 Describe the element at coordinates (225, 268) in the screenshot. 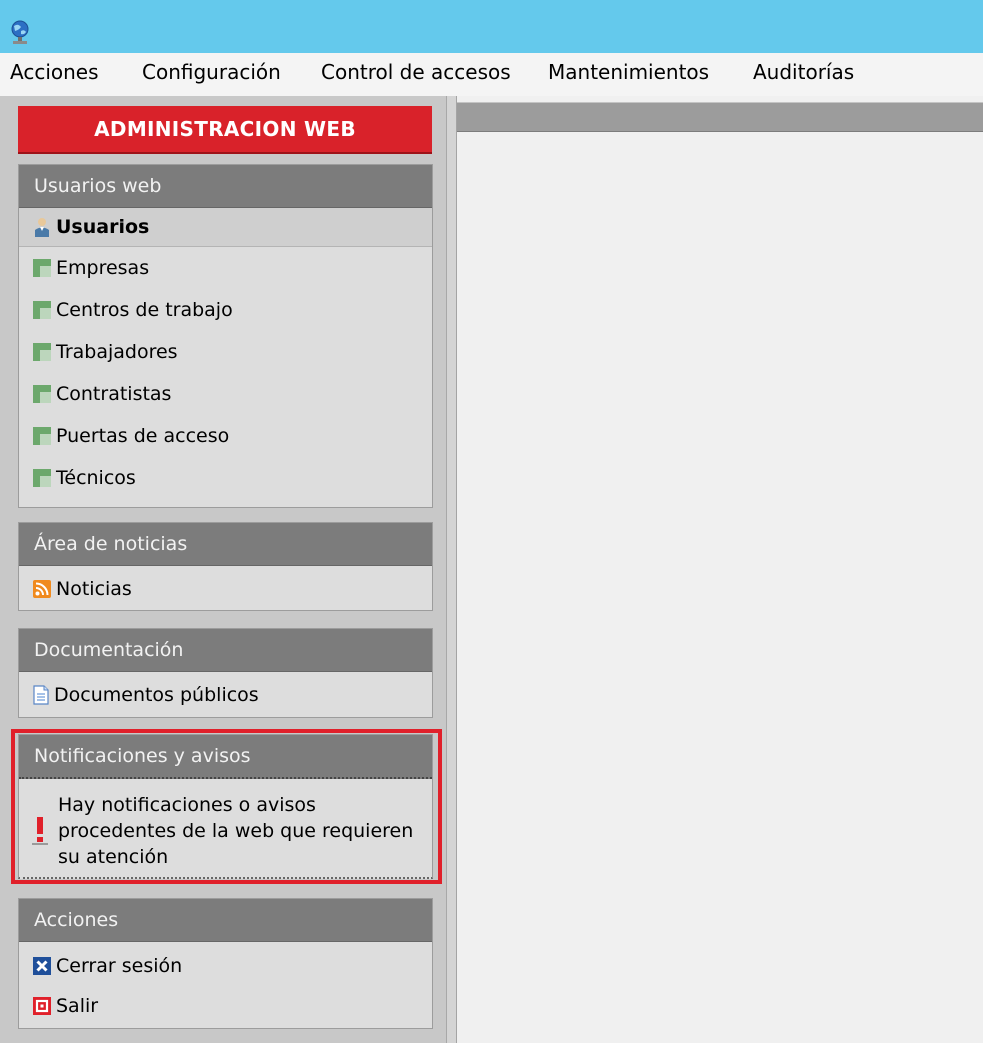

I see `nav-item-empresas: Empresas` at that location.